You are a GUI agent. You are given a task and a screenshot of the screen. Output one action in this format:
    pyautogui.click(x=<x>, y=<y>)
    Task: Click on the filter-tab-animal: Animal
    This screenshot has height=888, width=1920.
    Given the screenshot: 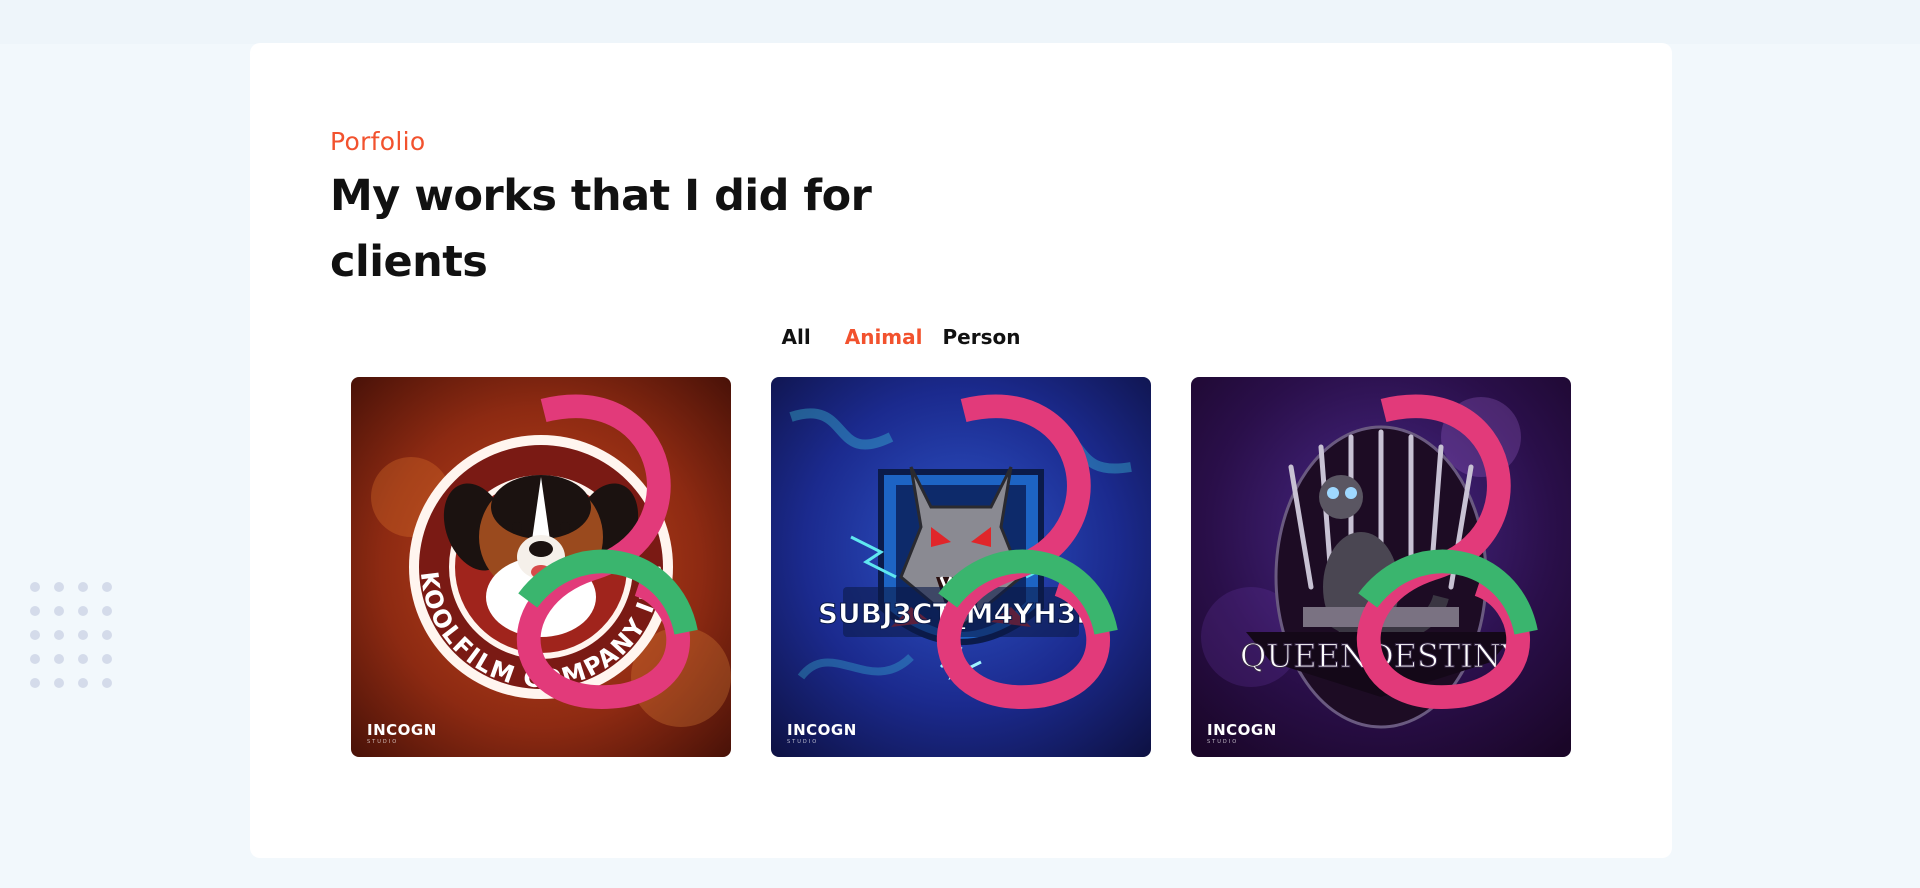 What is the action you would take?
    pyautogui.click(x=884, y=337)
    